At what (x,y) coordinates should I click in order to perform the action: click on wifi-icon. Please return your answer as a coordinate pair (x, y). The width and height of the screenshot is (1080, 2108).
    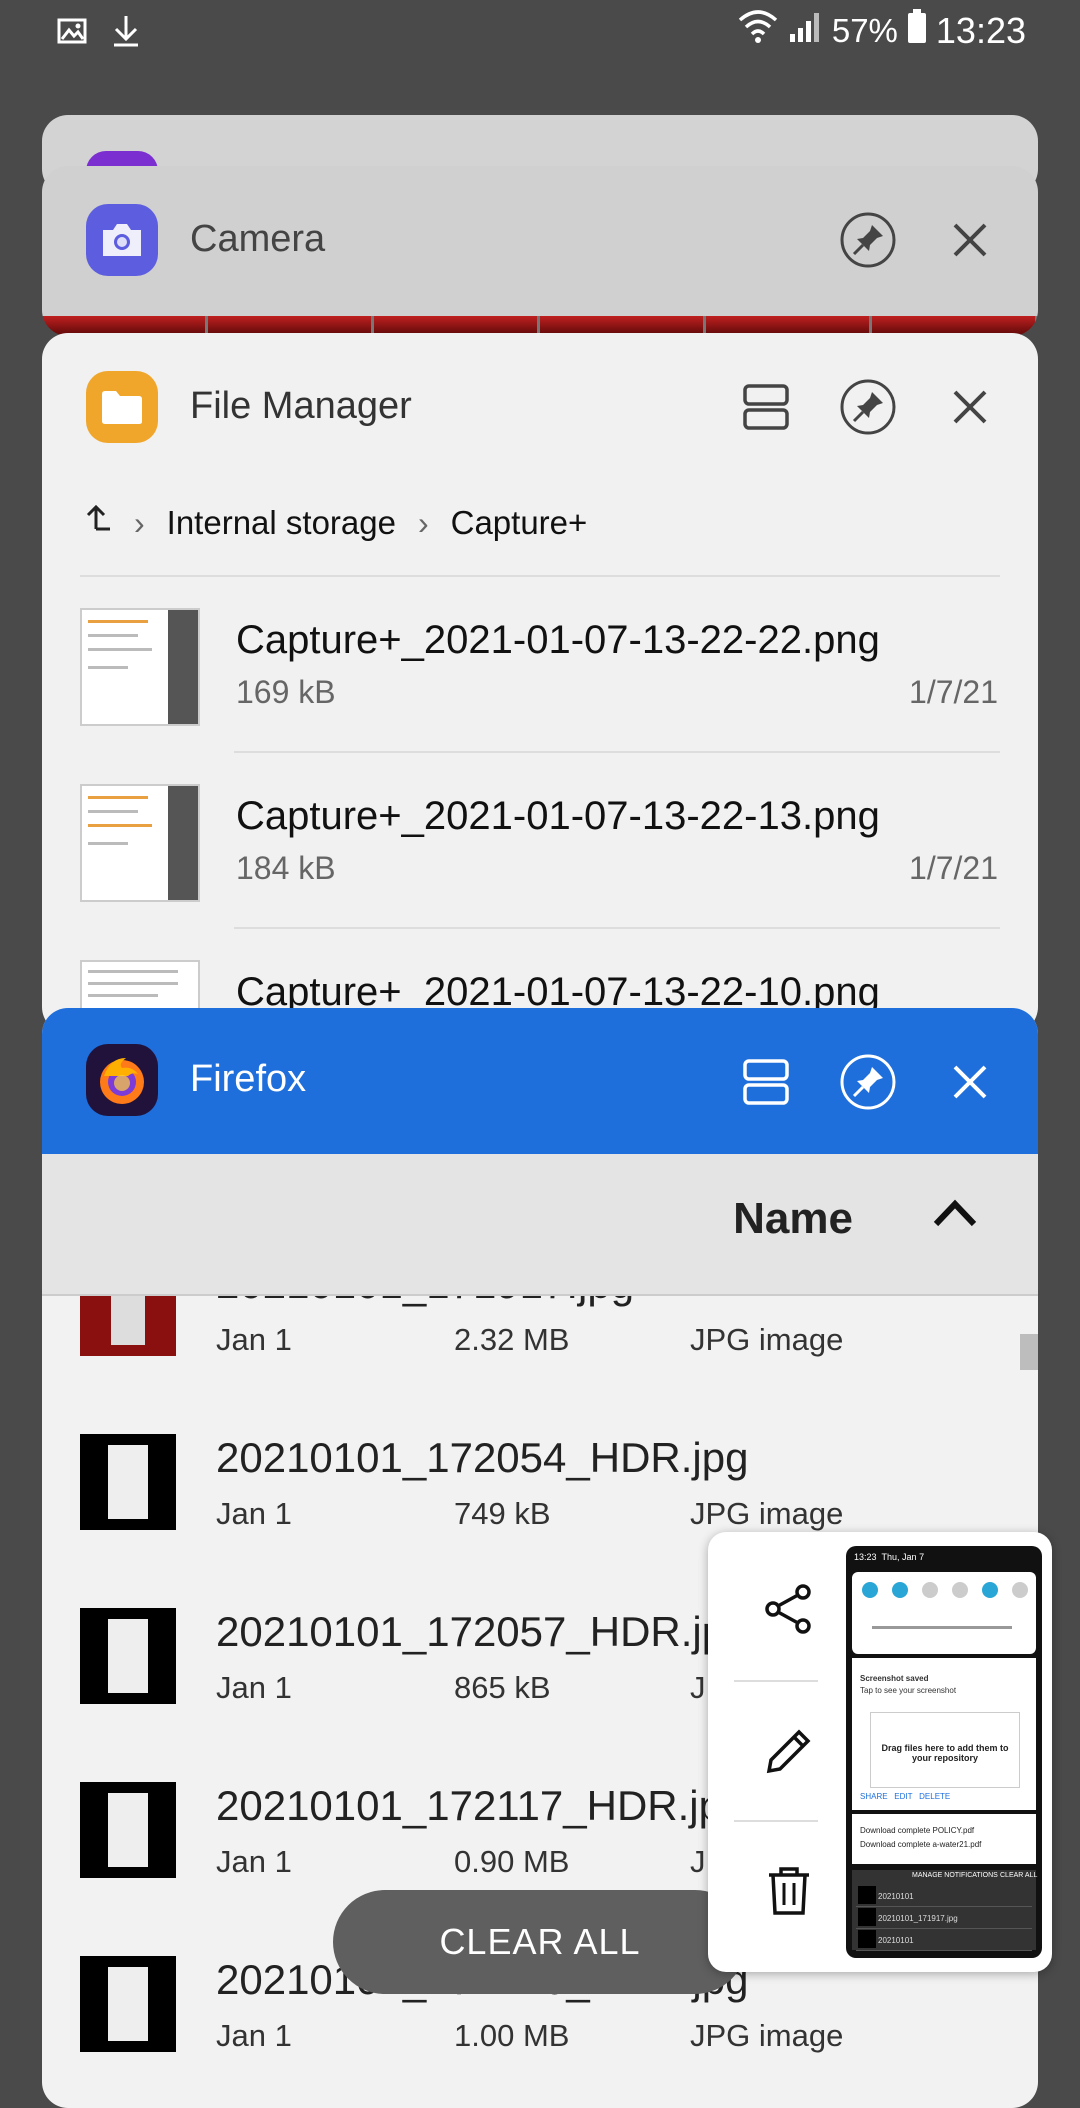
    Looking at the image, I should click on (758, 30).